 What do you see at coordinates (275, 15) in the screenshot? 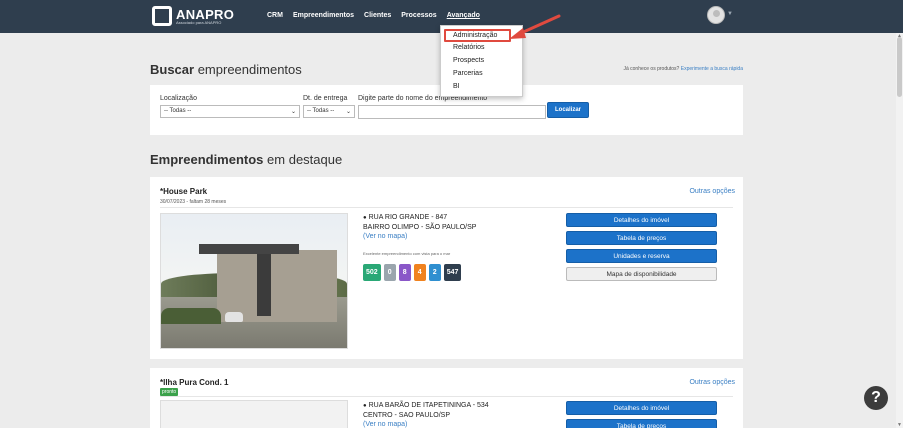
I see `nav-crm: CRM` at bounding box center [275, 15].